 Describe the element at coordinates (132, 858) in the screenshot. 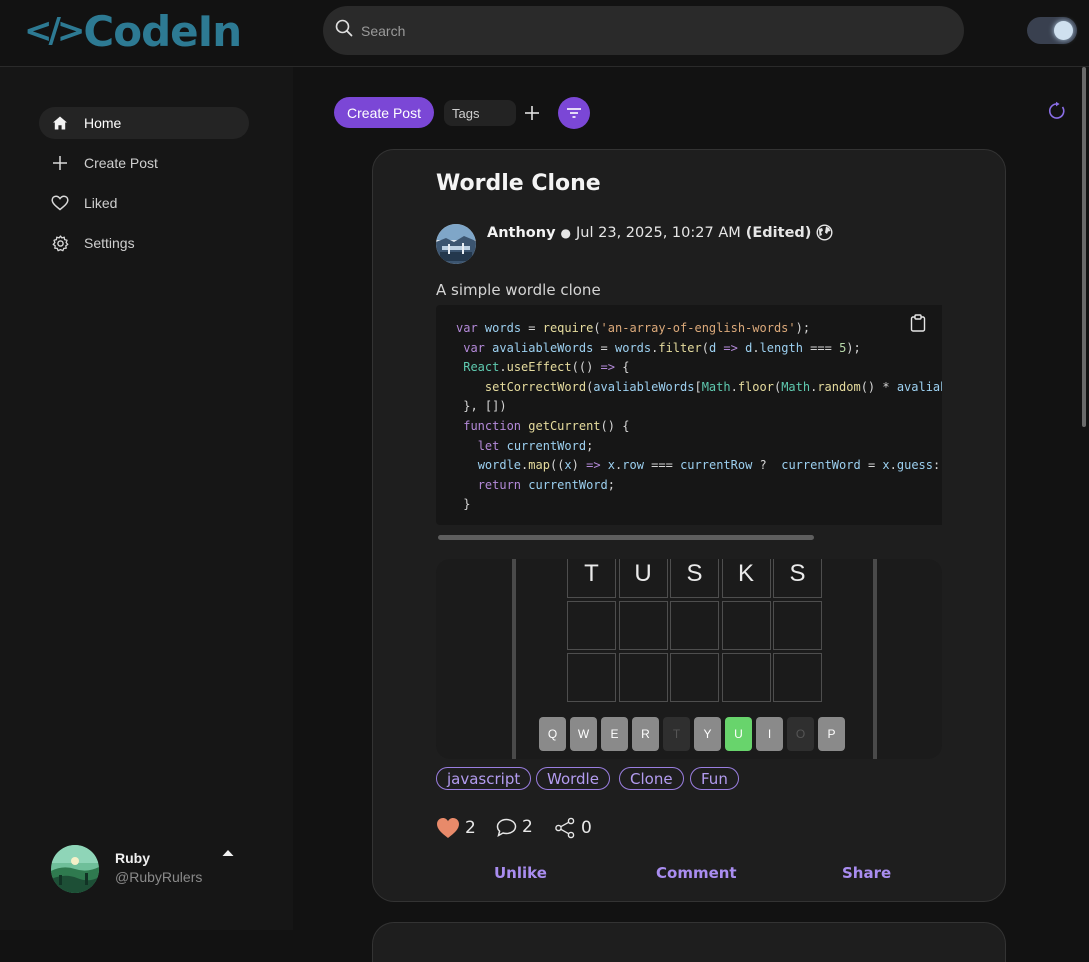

I see `user-name: Ruby` at that location.